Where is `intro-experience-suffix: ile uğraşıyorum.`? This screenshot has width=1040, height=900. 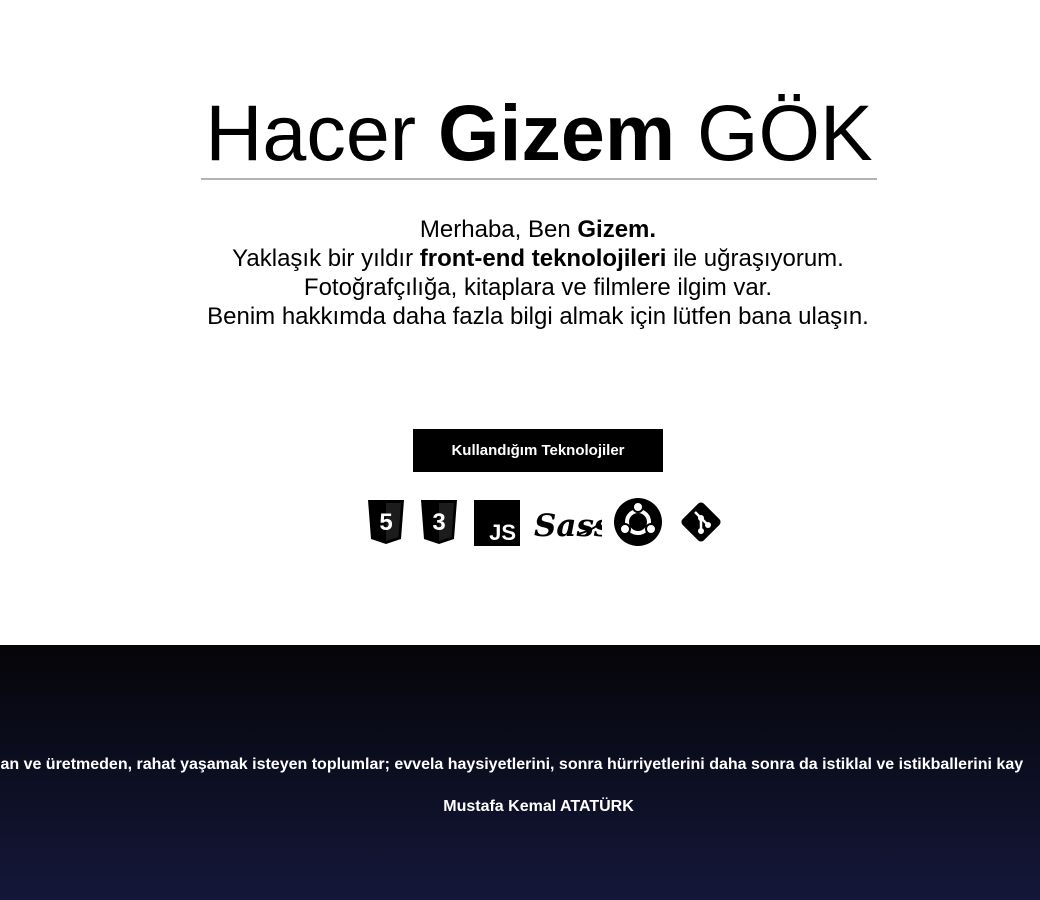
intro-experience-suffix: ile uğraşıyorum. is located at coordinates (755, 258).